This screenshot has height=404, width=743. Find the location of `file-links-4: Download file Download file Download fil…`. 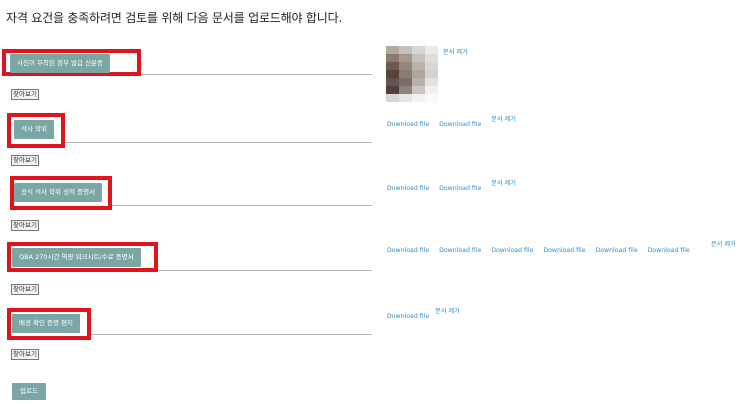

file-links-4: Download file Download file Download fil… is located at coordinates (540, 250).